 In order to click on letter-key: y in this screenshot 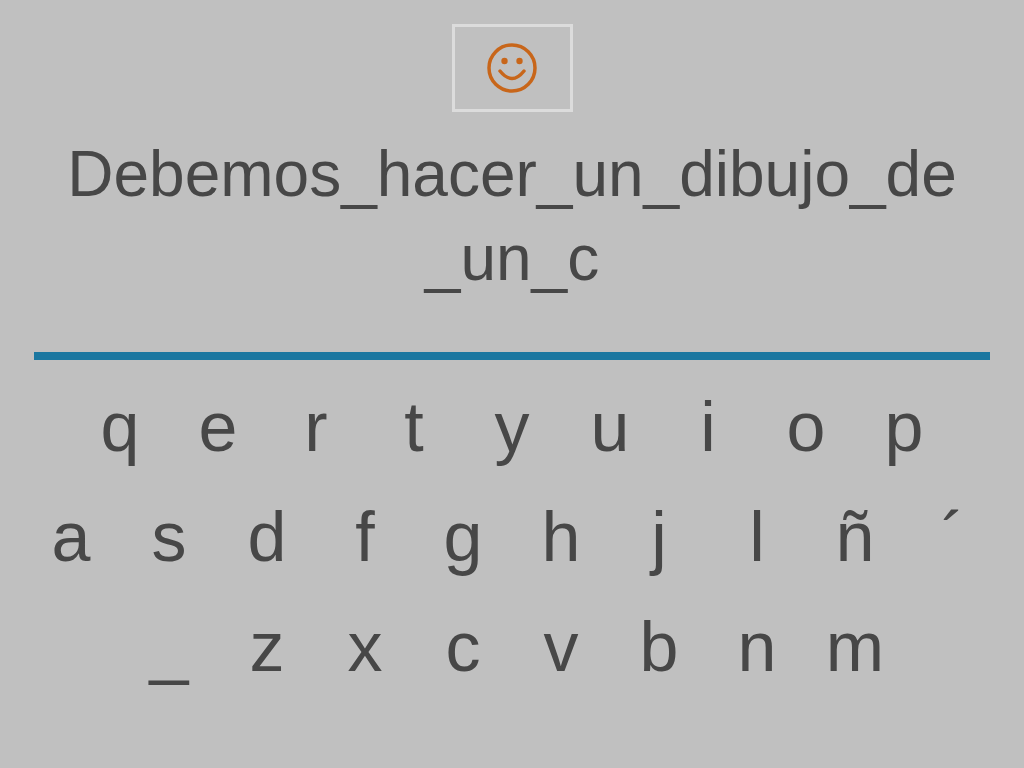, I will do `click(512, 427)`.